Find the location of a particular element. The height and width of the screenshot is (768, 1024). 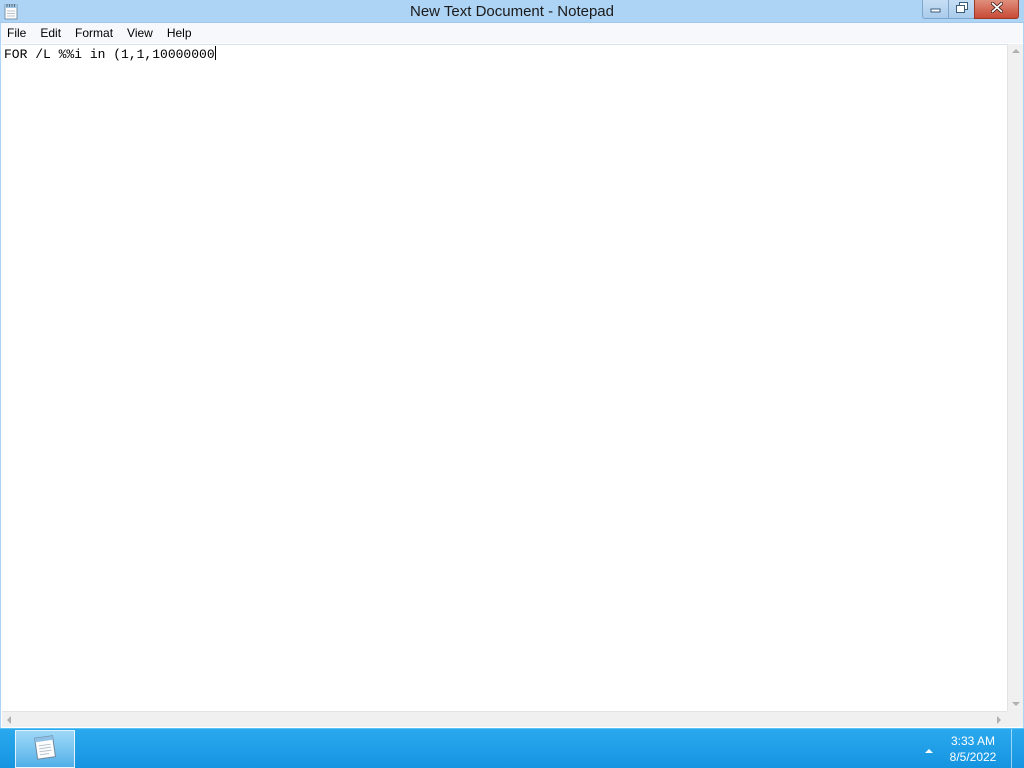

menu-view: View is located at coordinates (140, 33).